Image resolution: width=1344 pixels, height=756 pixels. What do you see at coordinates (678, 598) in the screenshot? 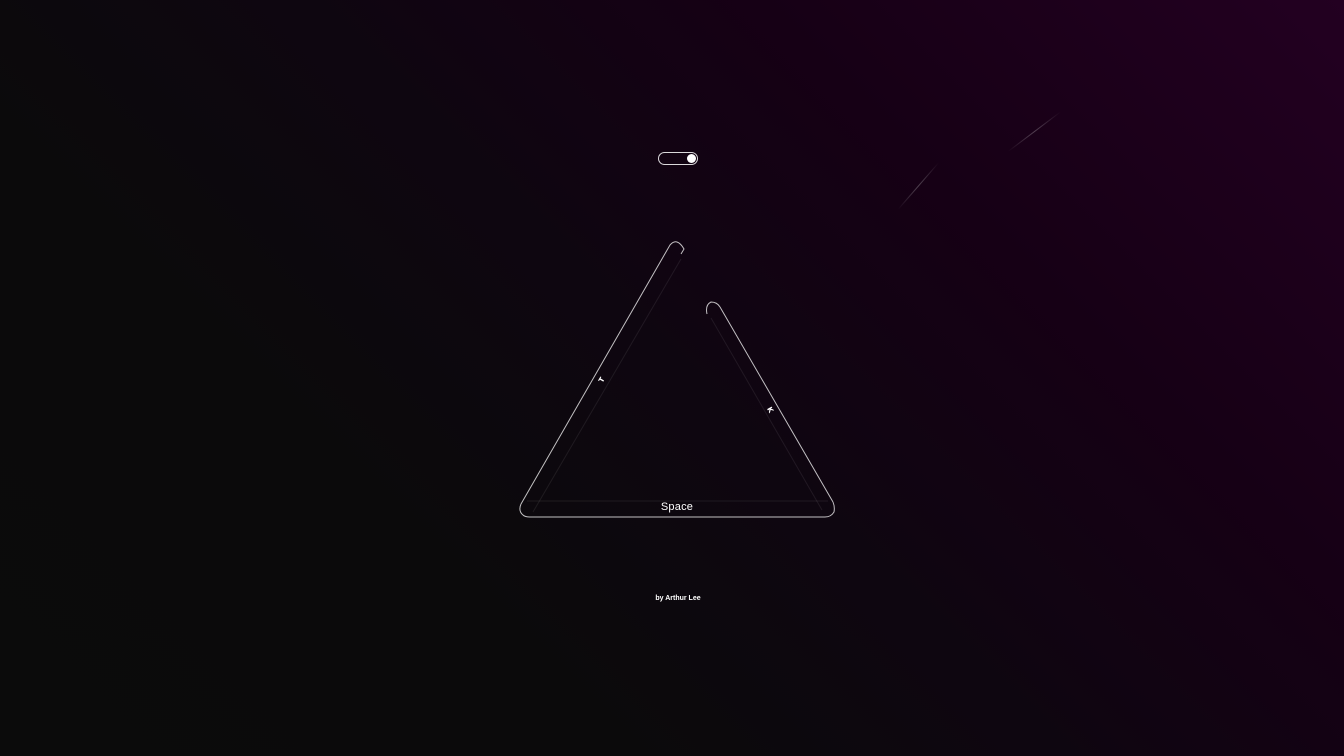
I see `author-credit: by Arthur Lee` at bounding box center [678, 598].